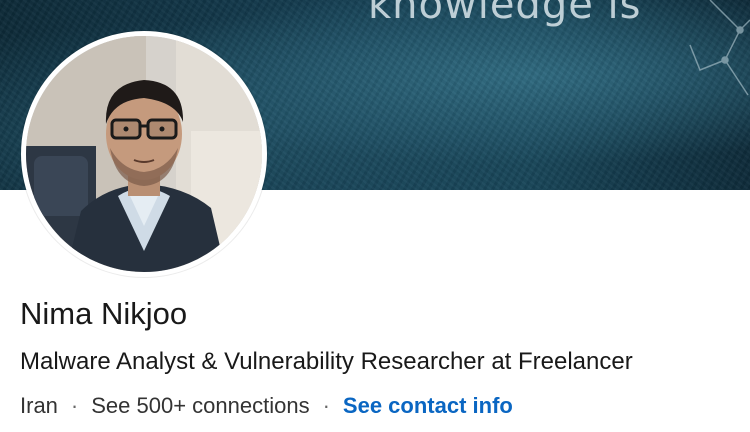 This screenshot has width=750, height=432. Describe the element at coordinates (505, 14) in the screenshot. I see `cover-banner-text: knowledge is` at that location.